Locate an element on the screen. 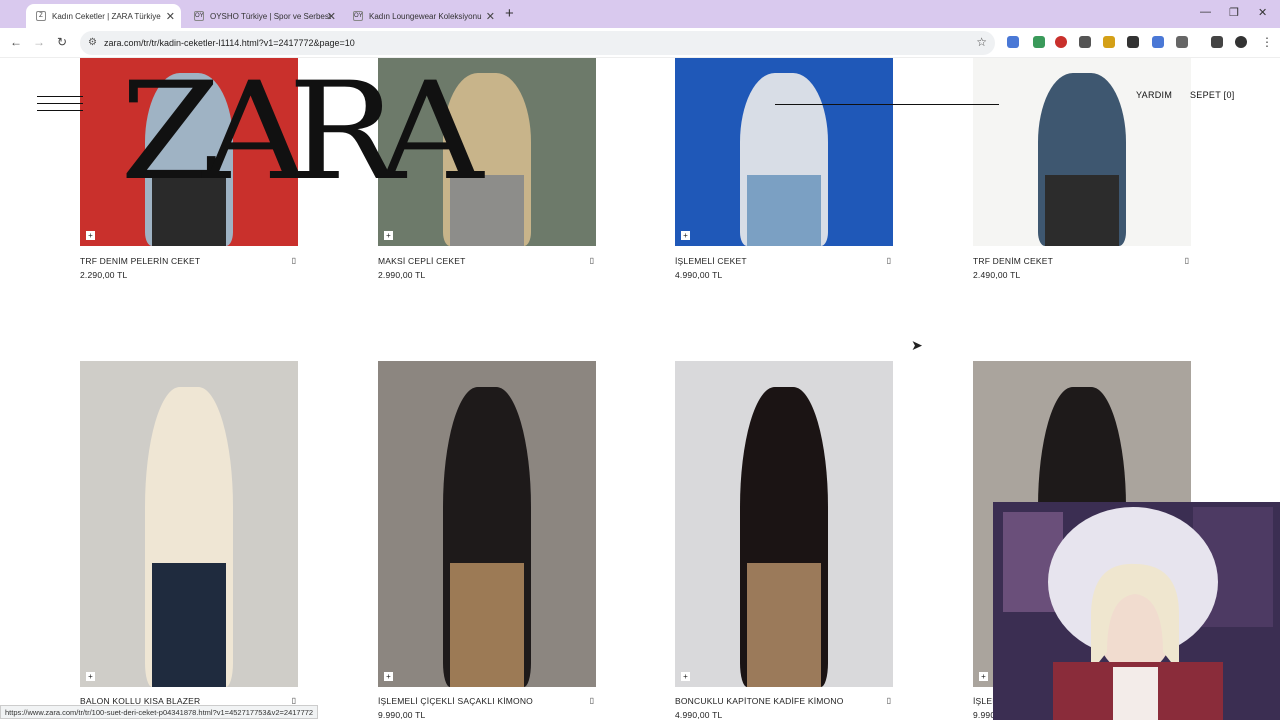 The width and height of the screenshot is (1280, 720). site-info-icon: ⚙ is located at coordinates (92, 42).